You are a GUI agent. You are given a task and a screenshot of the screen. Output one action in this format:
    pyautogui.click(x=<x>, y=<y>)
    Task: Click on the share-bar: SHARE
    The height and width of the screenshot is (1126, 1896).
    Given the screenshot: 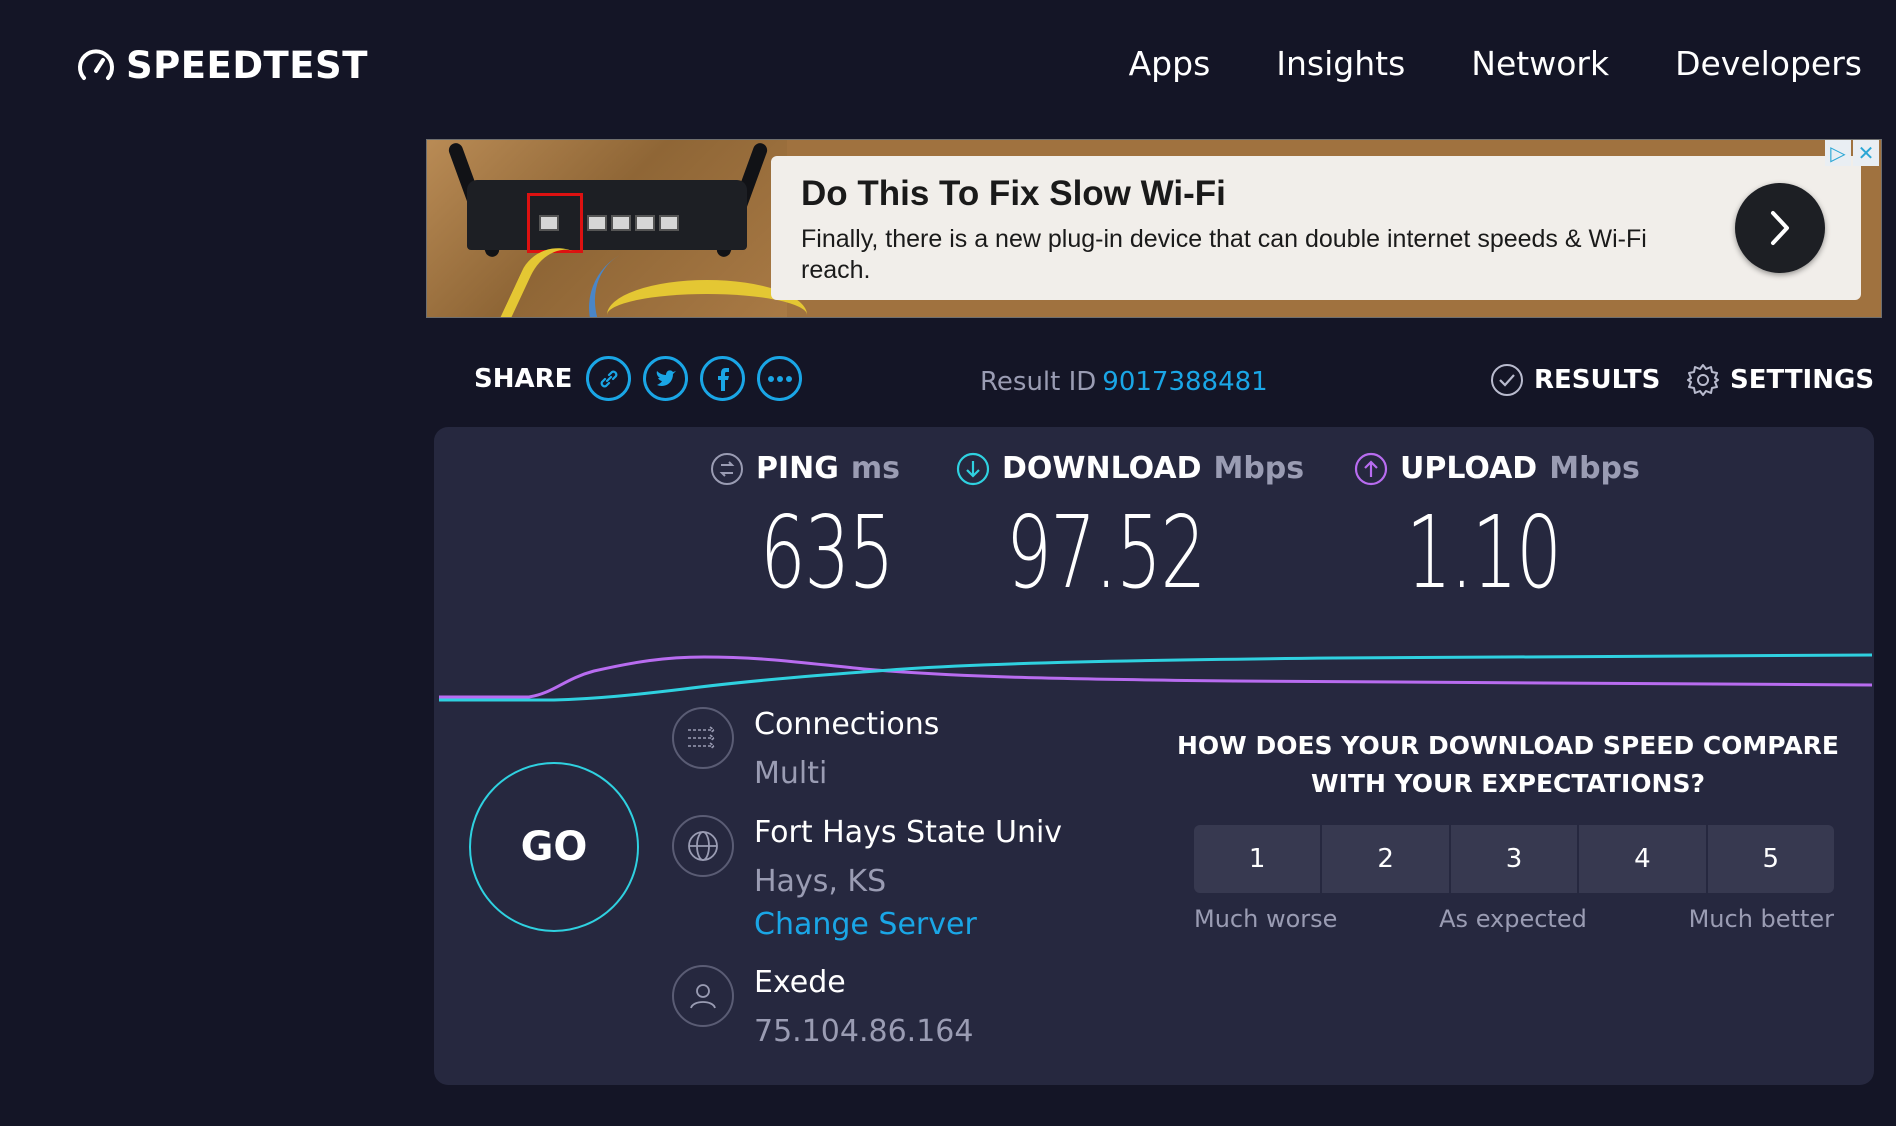 What is the action you would take?
    pyautogui.click(x=638, y=378)
    